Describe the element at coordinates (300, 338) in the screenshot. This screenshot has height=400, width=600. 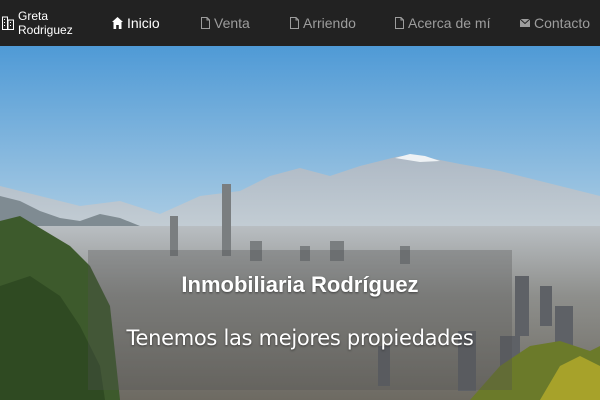
I see `hero-subtitle: Tenemos las mejores propiedades` at that location.